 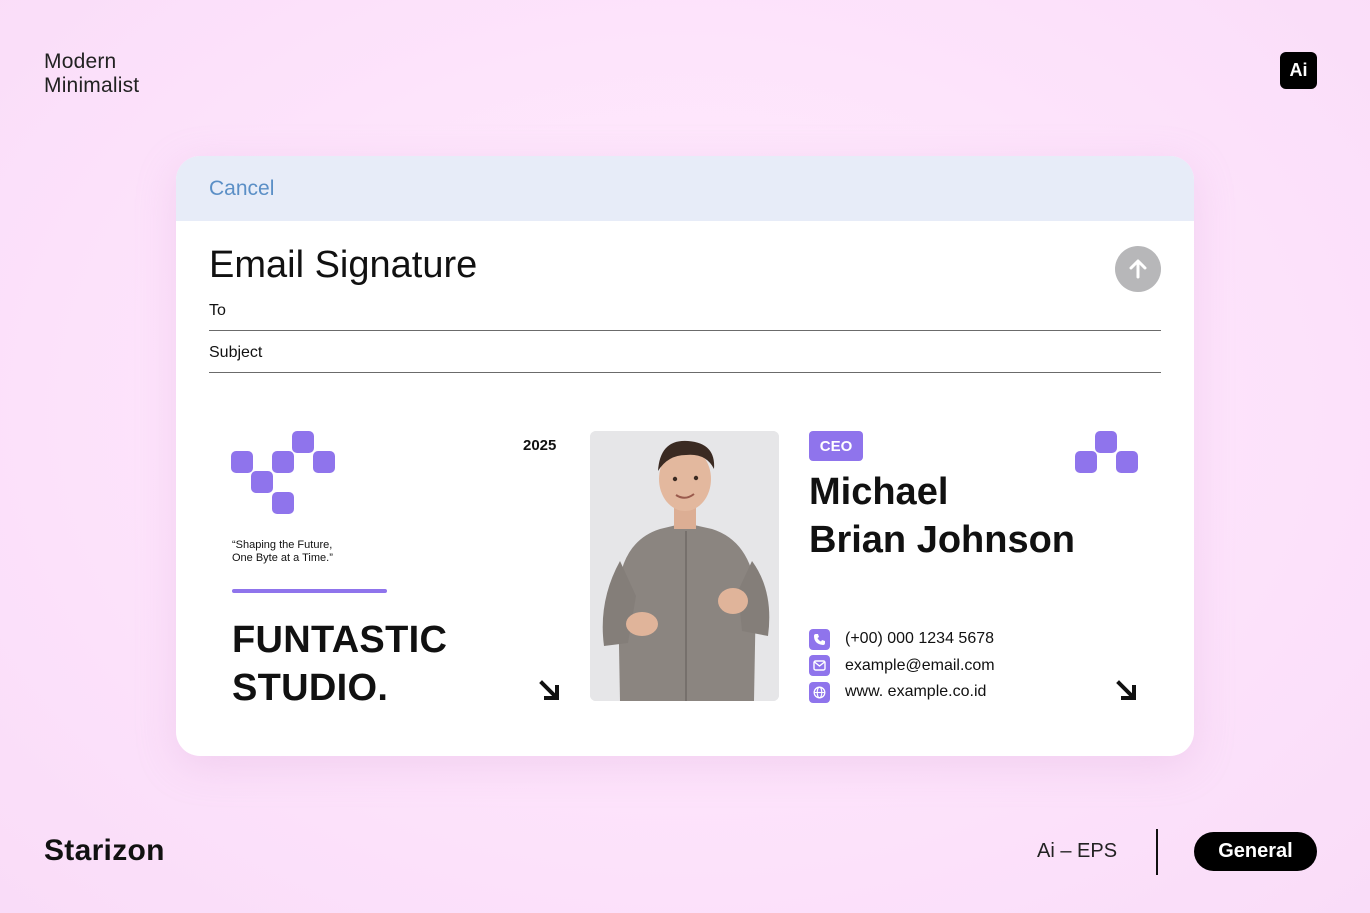 I want to click on profile-photo, so click(x=684, y=566).